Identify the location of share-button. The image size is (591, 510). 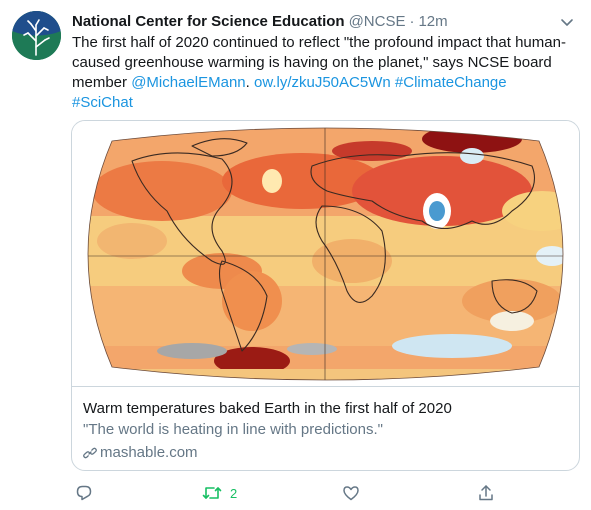
(486, 493).